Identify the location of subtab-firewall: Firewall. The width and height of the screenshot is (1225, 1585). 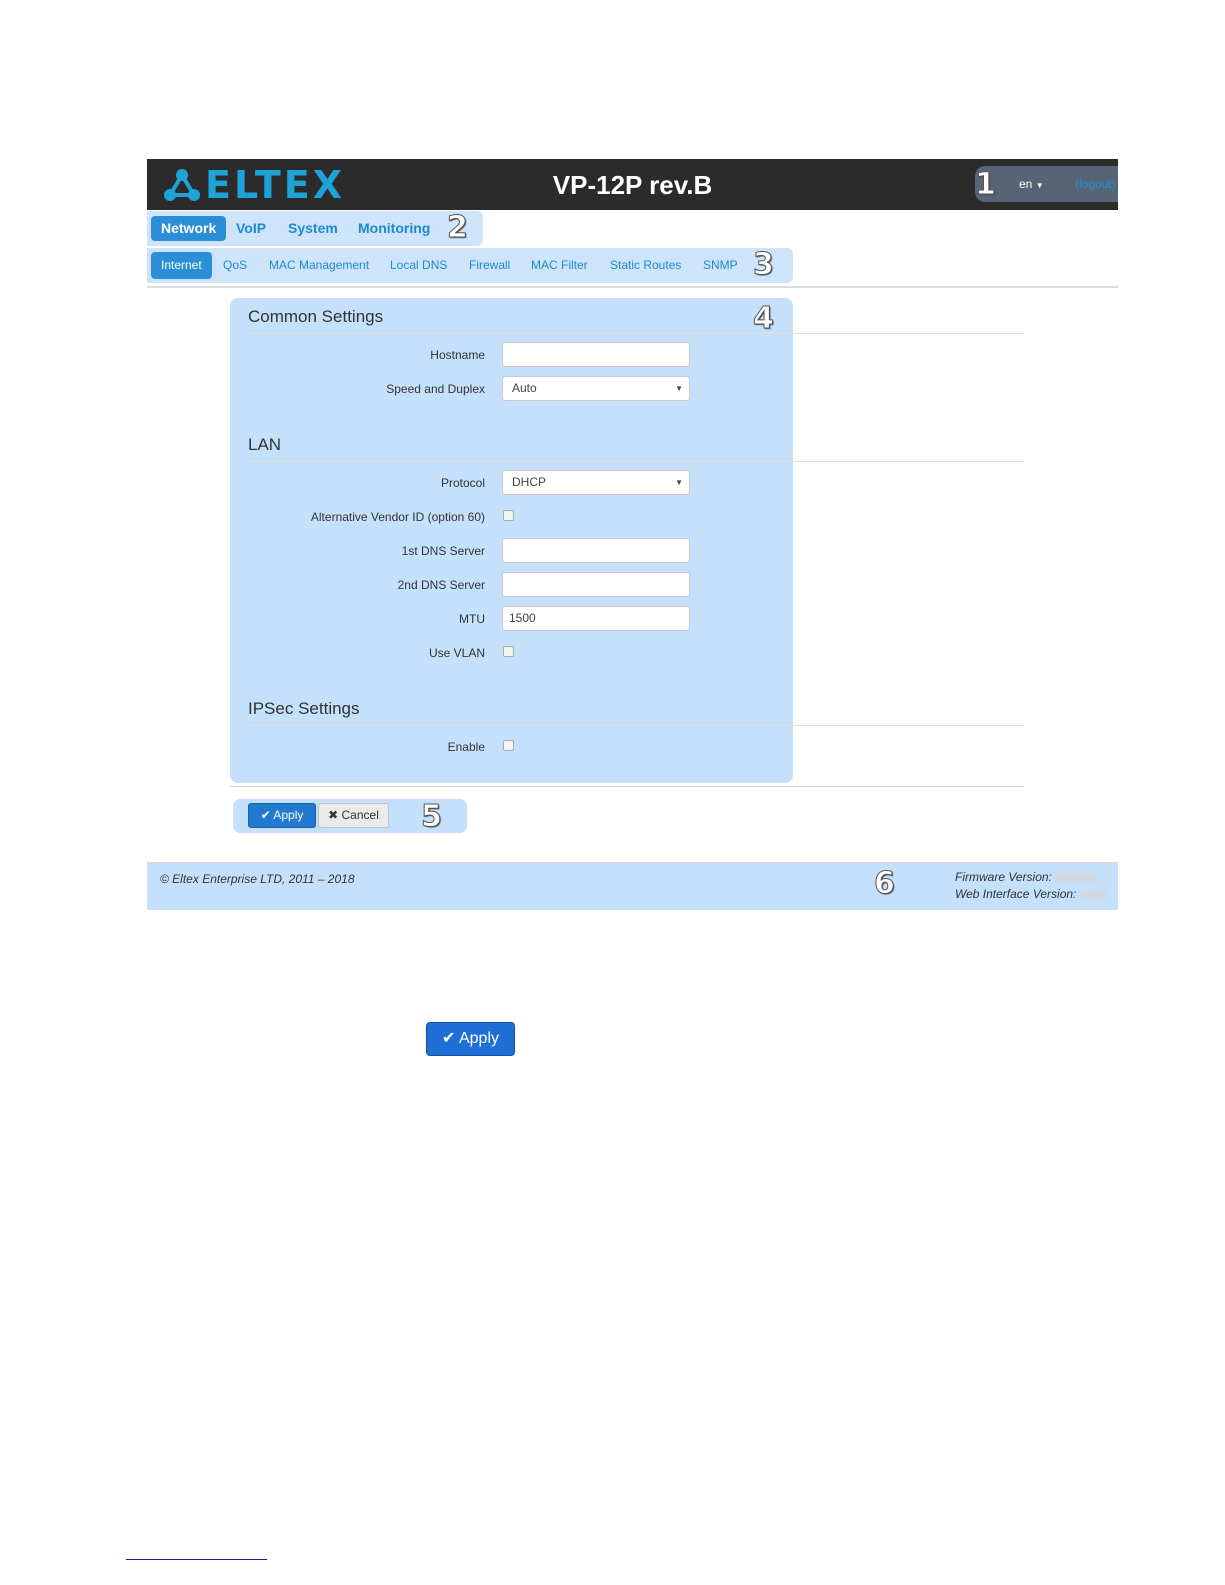
(489, 265).